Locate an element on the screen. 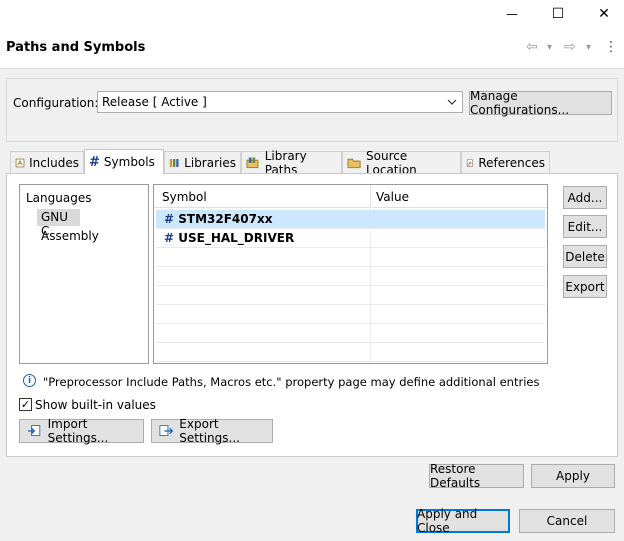  tab-label: Libraries is located at coordinates (210, 162).